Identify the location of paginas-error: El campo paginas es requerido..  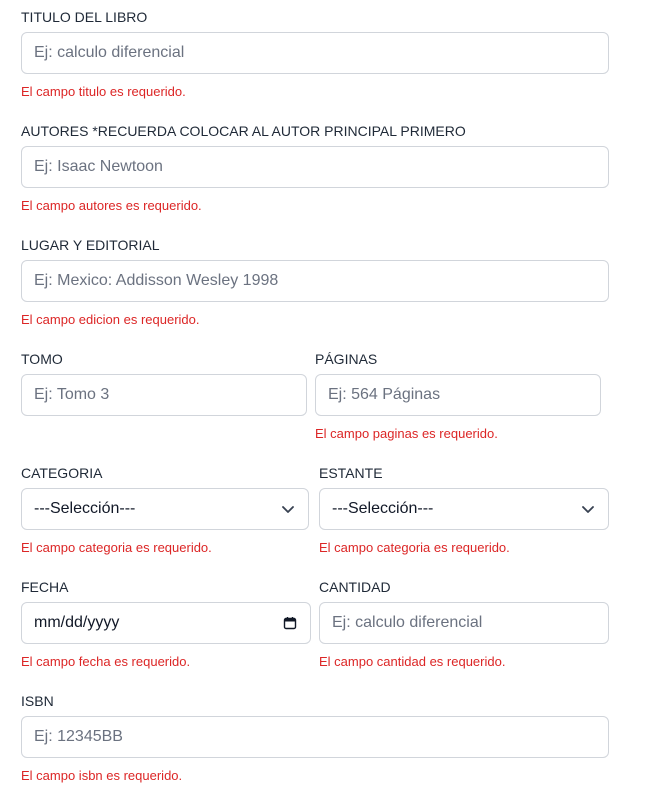
(406, 433).